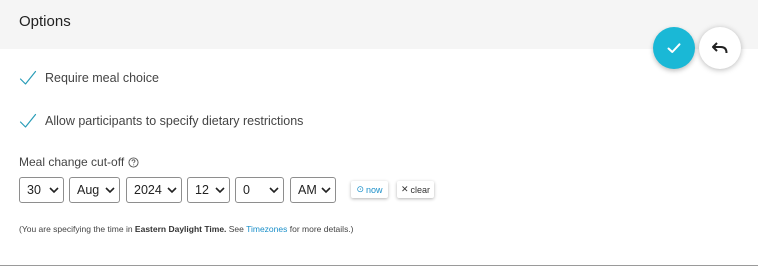  What do you see at coordinates (246, 190) in the screenshot?
I see `minute-value: 0` at bounding box center [246, 190].